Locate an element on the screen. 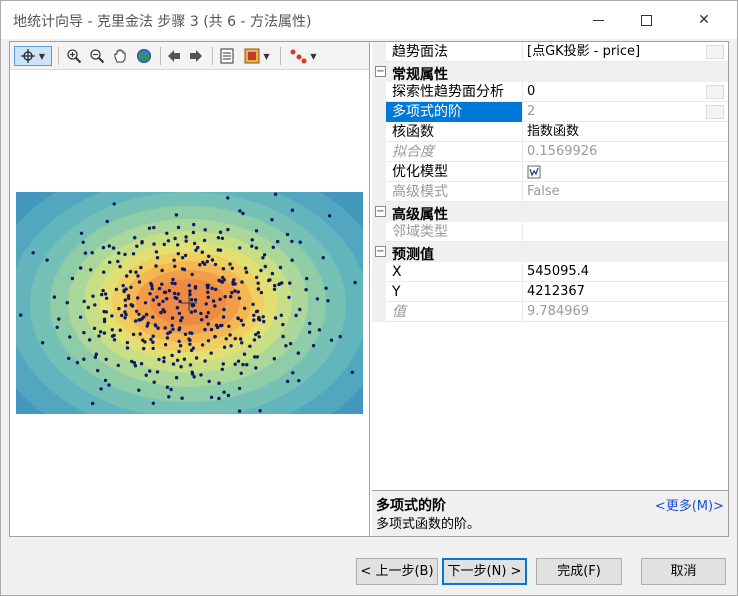 The width and height of the screenshot is (738, 596). full-extent-button is located at coordinates (144, 56).